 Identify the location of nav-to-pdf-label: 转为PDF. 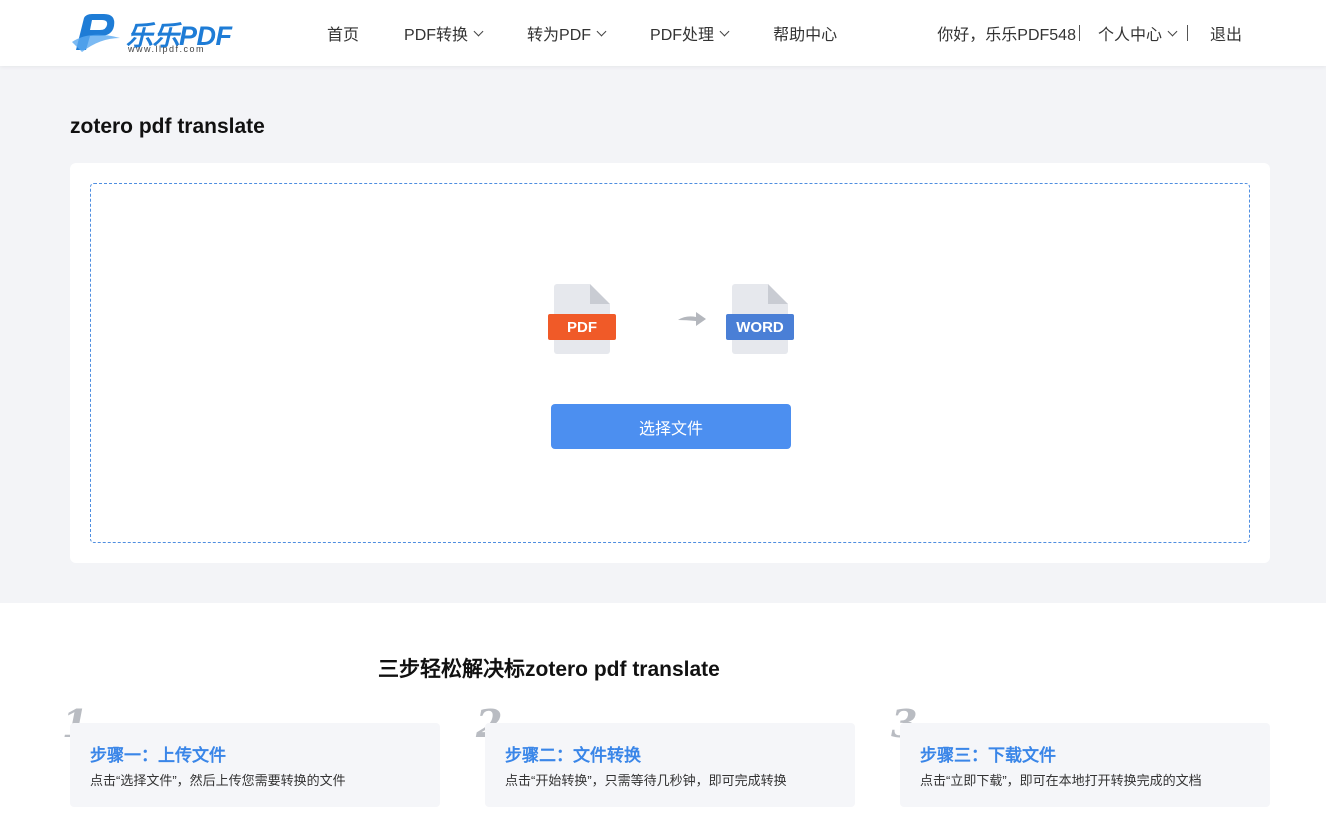
(559, 35).